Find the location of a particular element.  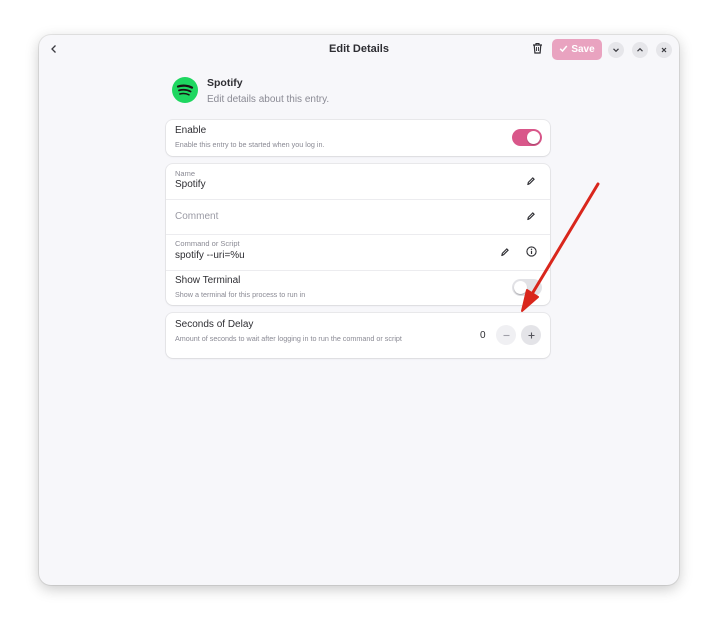

info-icon is located at coordinates (531, 253).